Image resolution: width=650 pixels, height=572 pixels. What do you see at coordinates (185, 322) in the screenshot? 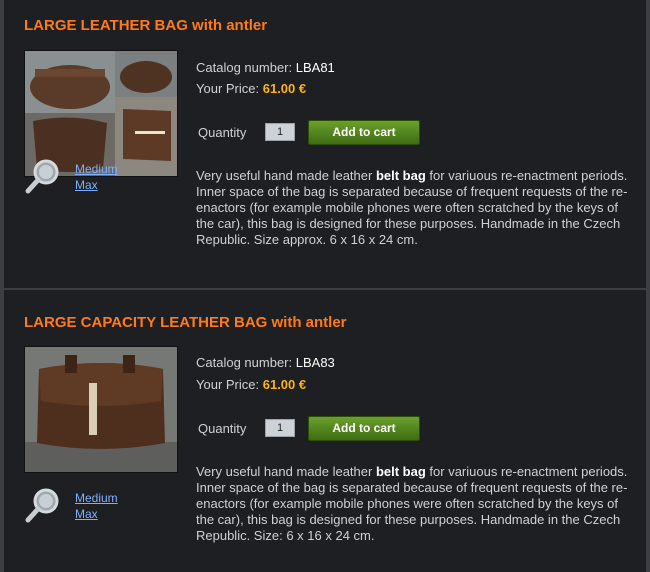
I see `product-title: LARGE CAPACITY LEATHER BAG with antler` at bounding box center [185, 322].